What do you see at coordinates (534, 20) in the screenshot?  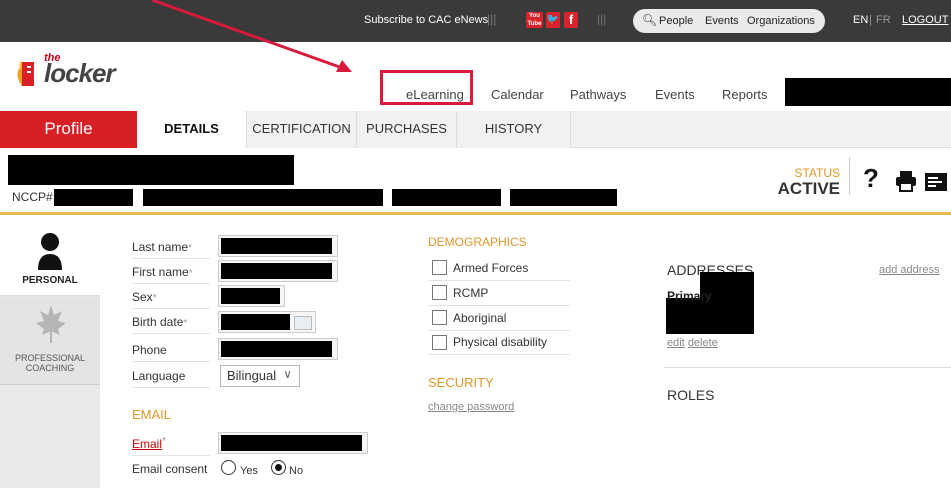 I see `youtube-icon: You Tube` at bounding box center [534, 20].